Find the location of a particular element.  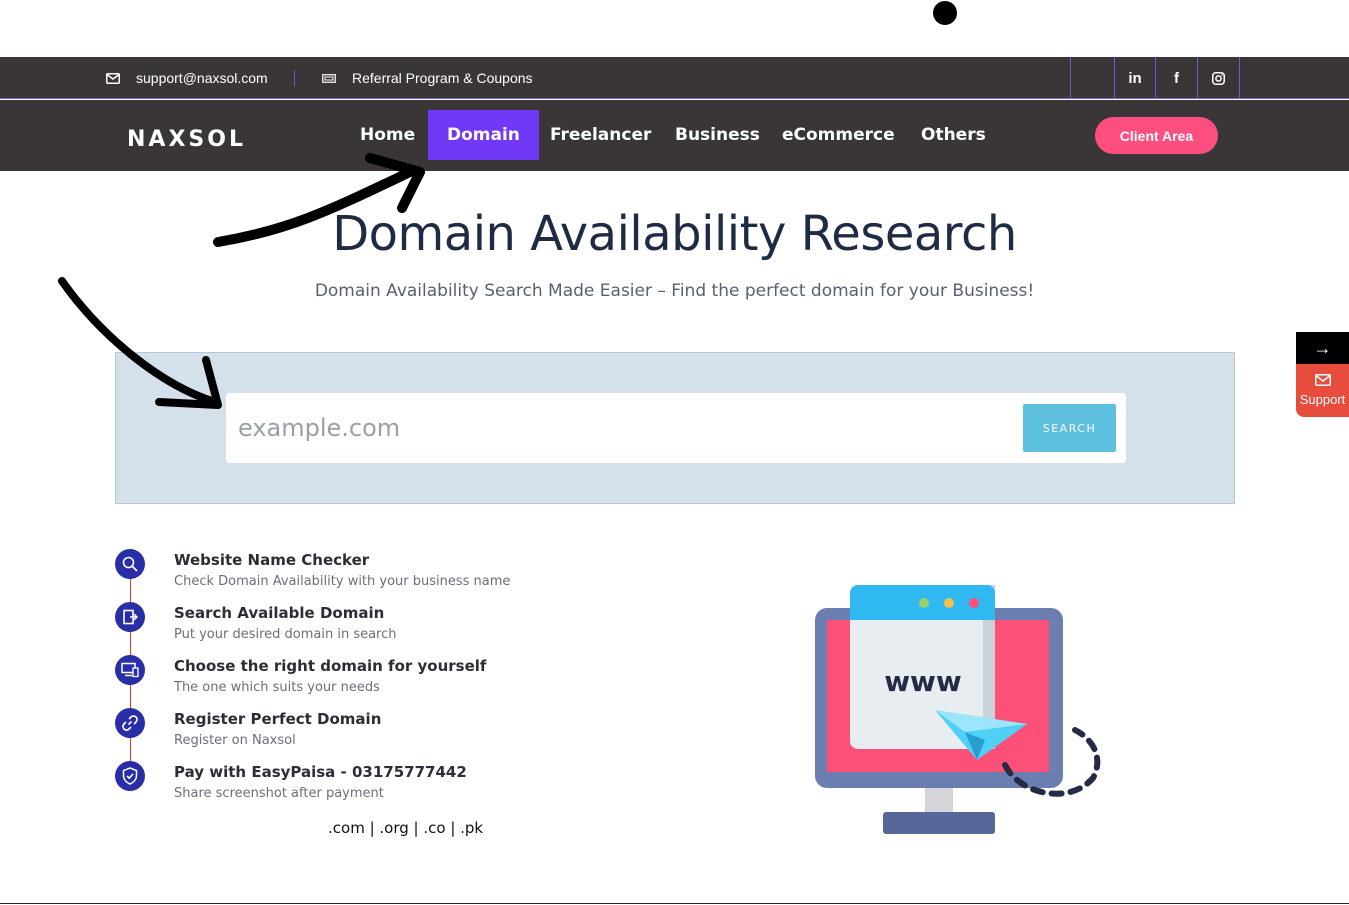

annotation-arrows is located at coordinates (241, 281).